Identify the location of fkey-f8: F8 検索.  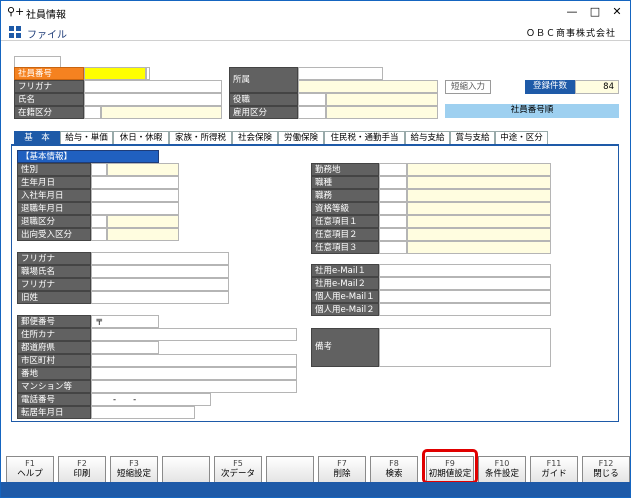
(394, 469).